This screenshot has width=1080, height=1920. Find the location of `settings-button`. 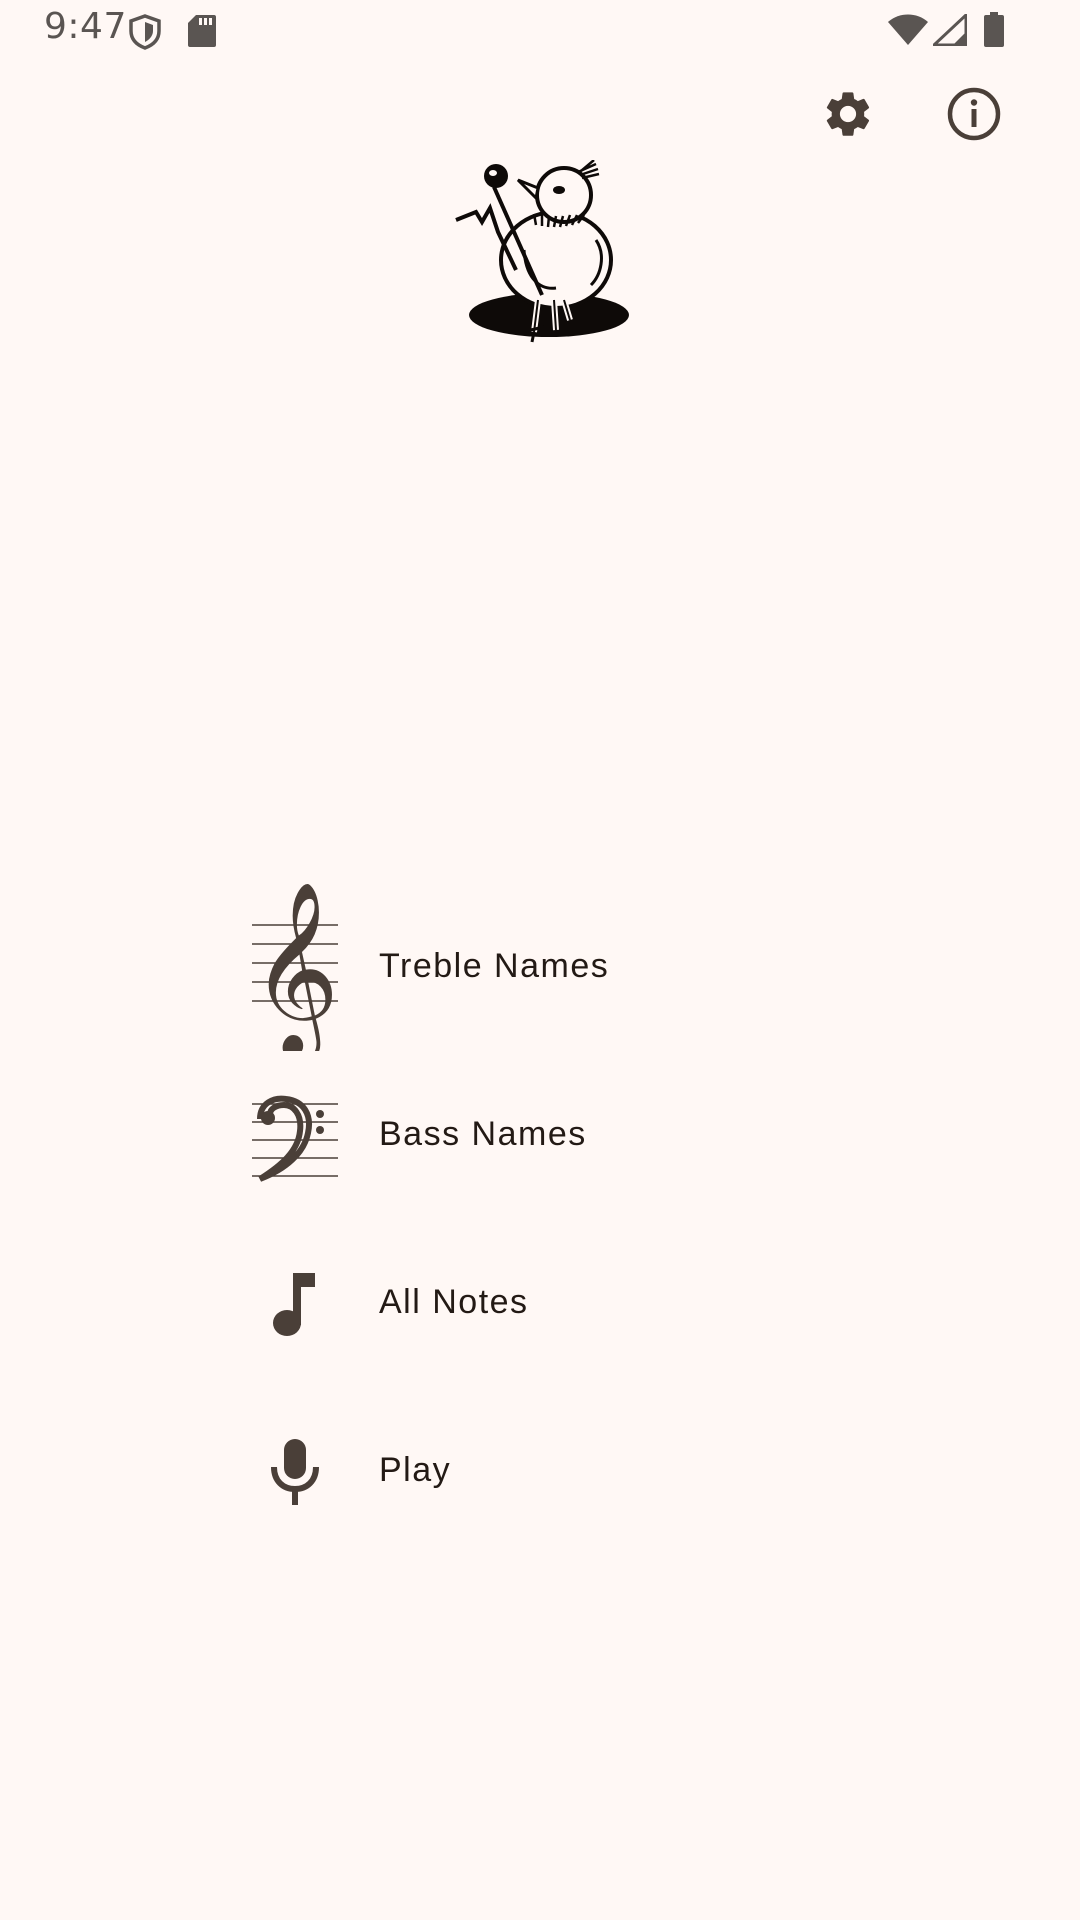

settings-button is located at coordinates (848, 116).